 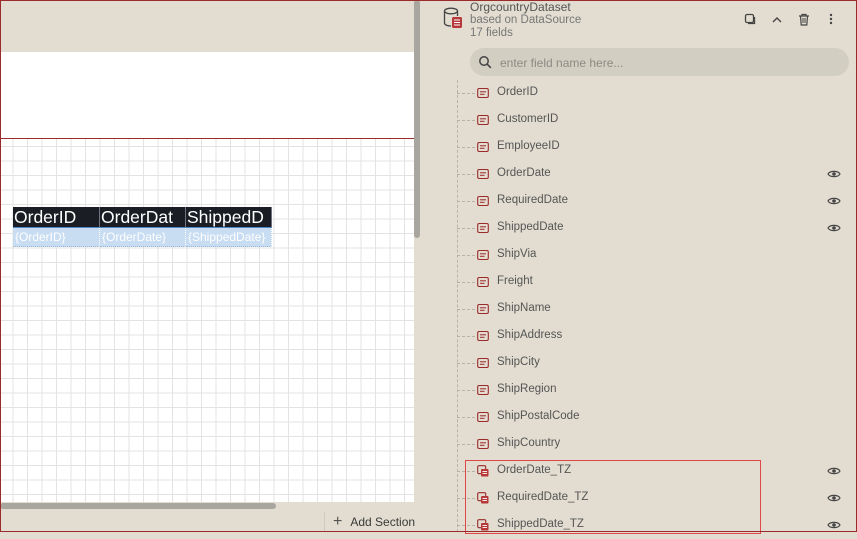 I want to click on field-item: RequiredDate_TZ, so click(x=657, y=498).